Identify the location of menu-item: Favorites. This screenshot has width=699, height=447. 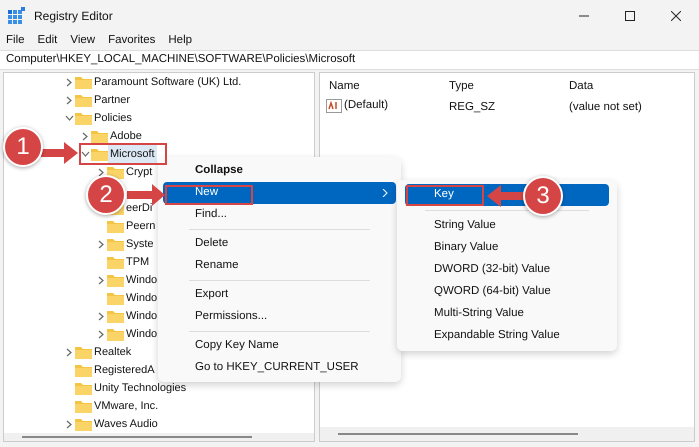
(132, 41).